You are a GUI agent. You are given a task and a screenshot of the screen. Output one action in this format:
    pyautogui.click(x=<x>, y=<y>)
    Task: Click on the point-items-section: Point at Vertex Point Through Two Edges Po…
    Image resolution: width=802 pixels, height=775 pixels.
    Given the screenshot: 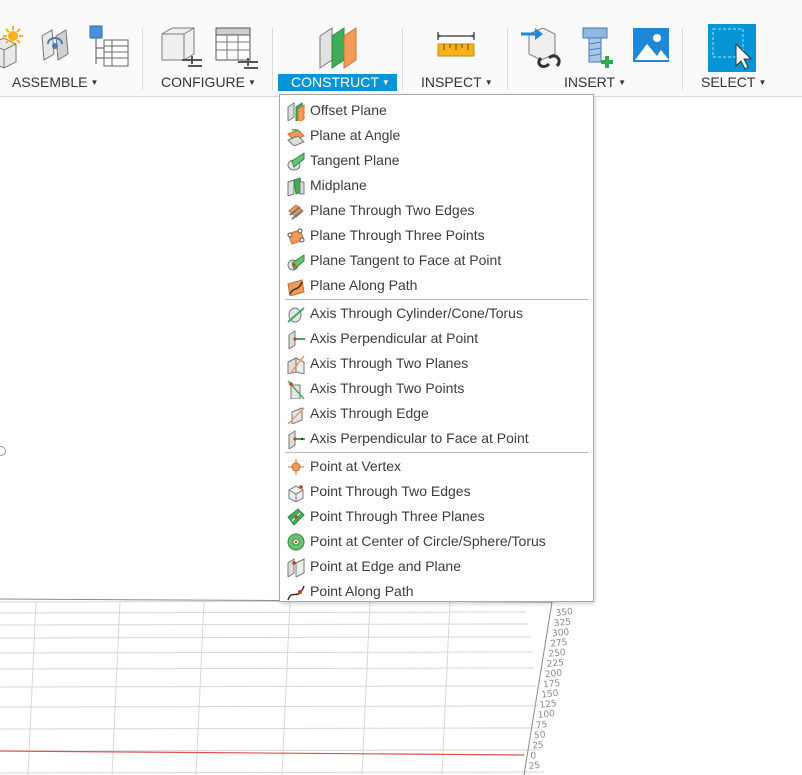 What is the action you would take?
    pyautogui.click(x=436, y=529)
    